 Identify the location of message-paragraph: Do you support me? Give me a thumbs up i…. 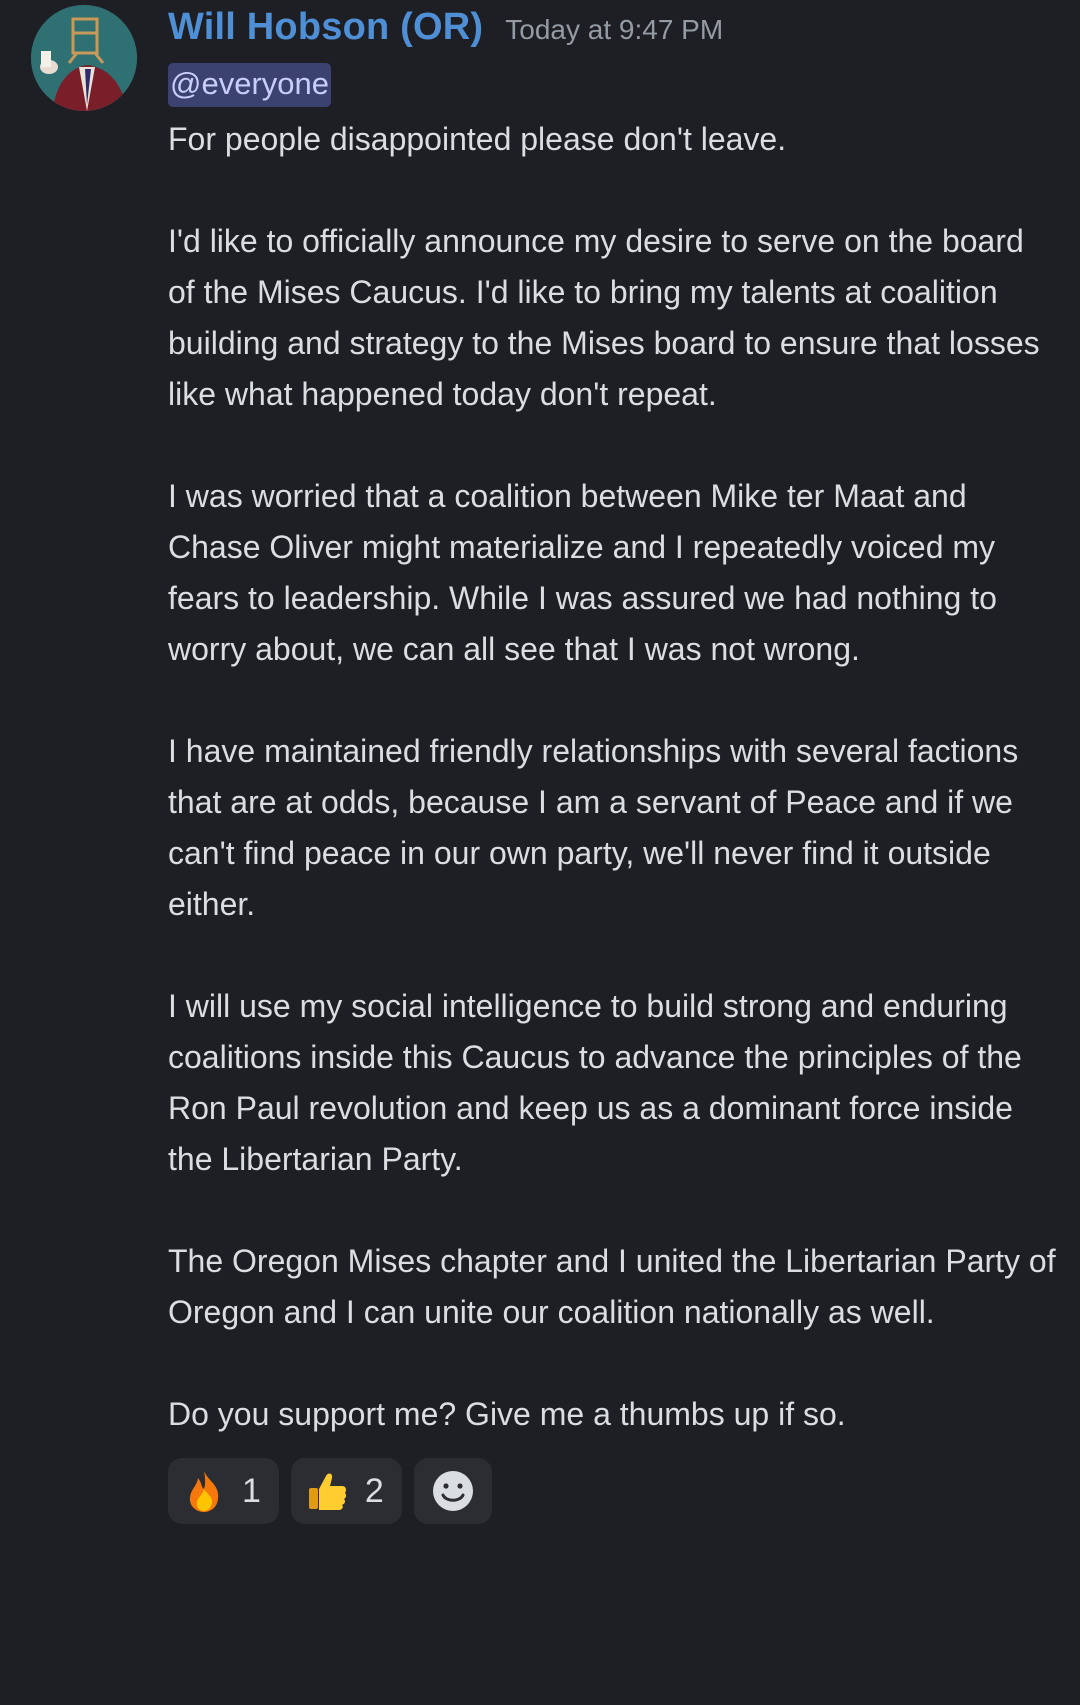
(507, 1414).